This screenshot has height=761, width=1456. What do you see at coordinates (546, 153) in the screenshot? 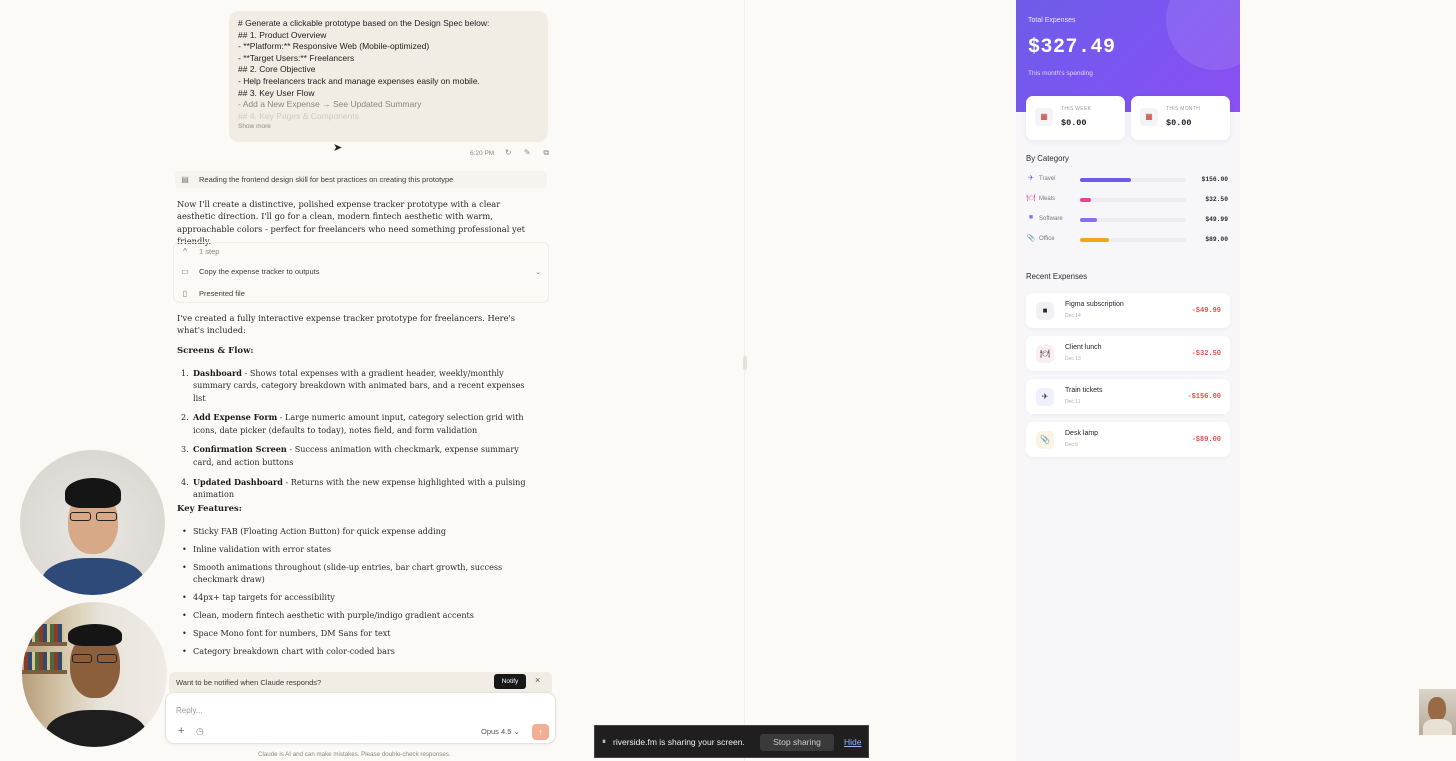
I see `copy-icon: ⧉` at bounding box center [546, 153].